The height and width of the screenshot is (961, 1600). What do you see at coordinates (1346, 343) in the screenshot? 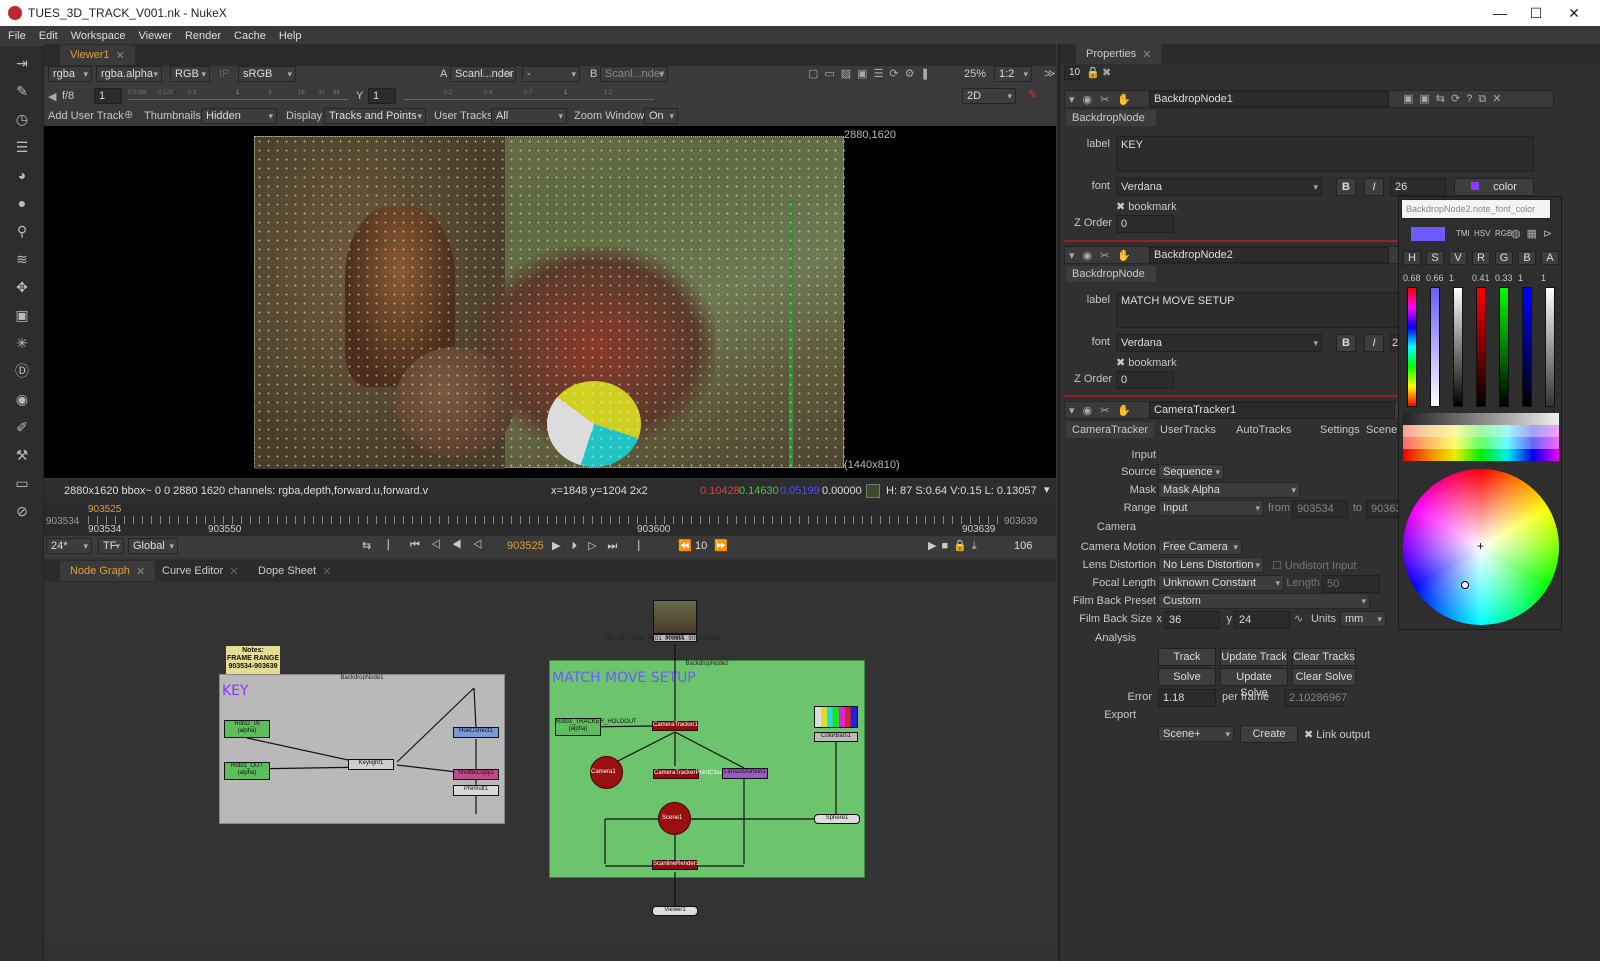
I see `bd2-bold-button: B` at bounding box center [1346, 343].